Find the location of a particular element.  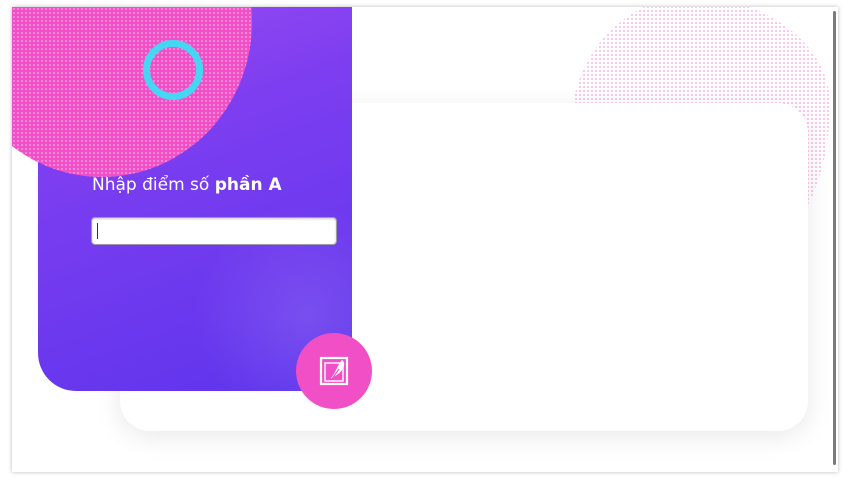

edit-note-icon is located at coordinates (334, 371).